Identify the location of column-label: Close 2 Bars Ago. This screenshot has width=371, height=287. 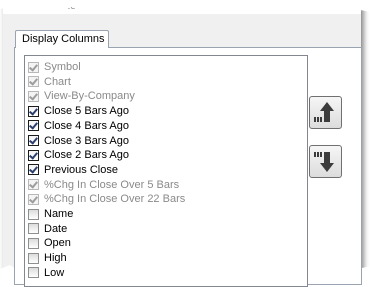
(86, 155).